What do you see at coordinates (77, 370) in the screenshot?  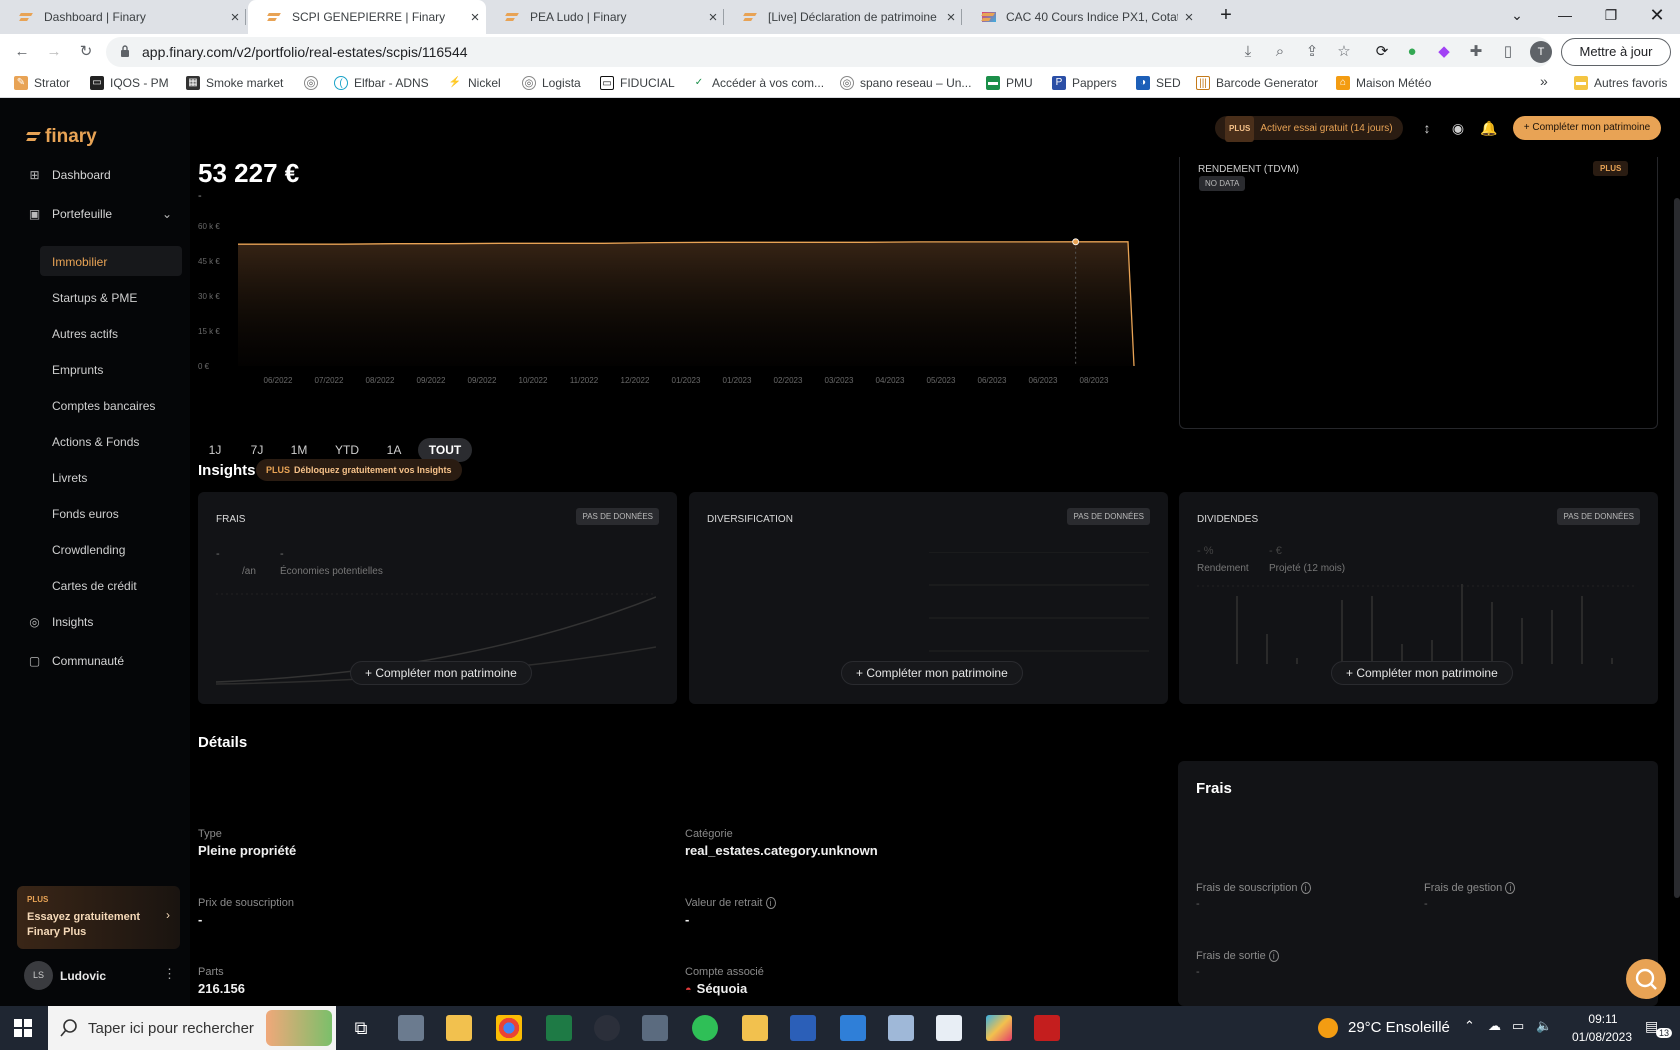 I see `sidebar-item-emprunts: Emprunts` at bounding box center [77, 370].